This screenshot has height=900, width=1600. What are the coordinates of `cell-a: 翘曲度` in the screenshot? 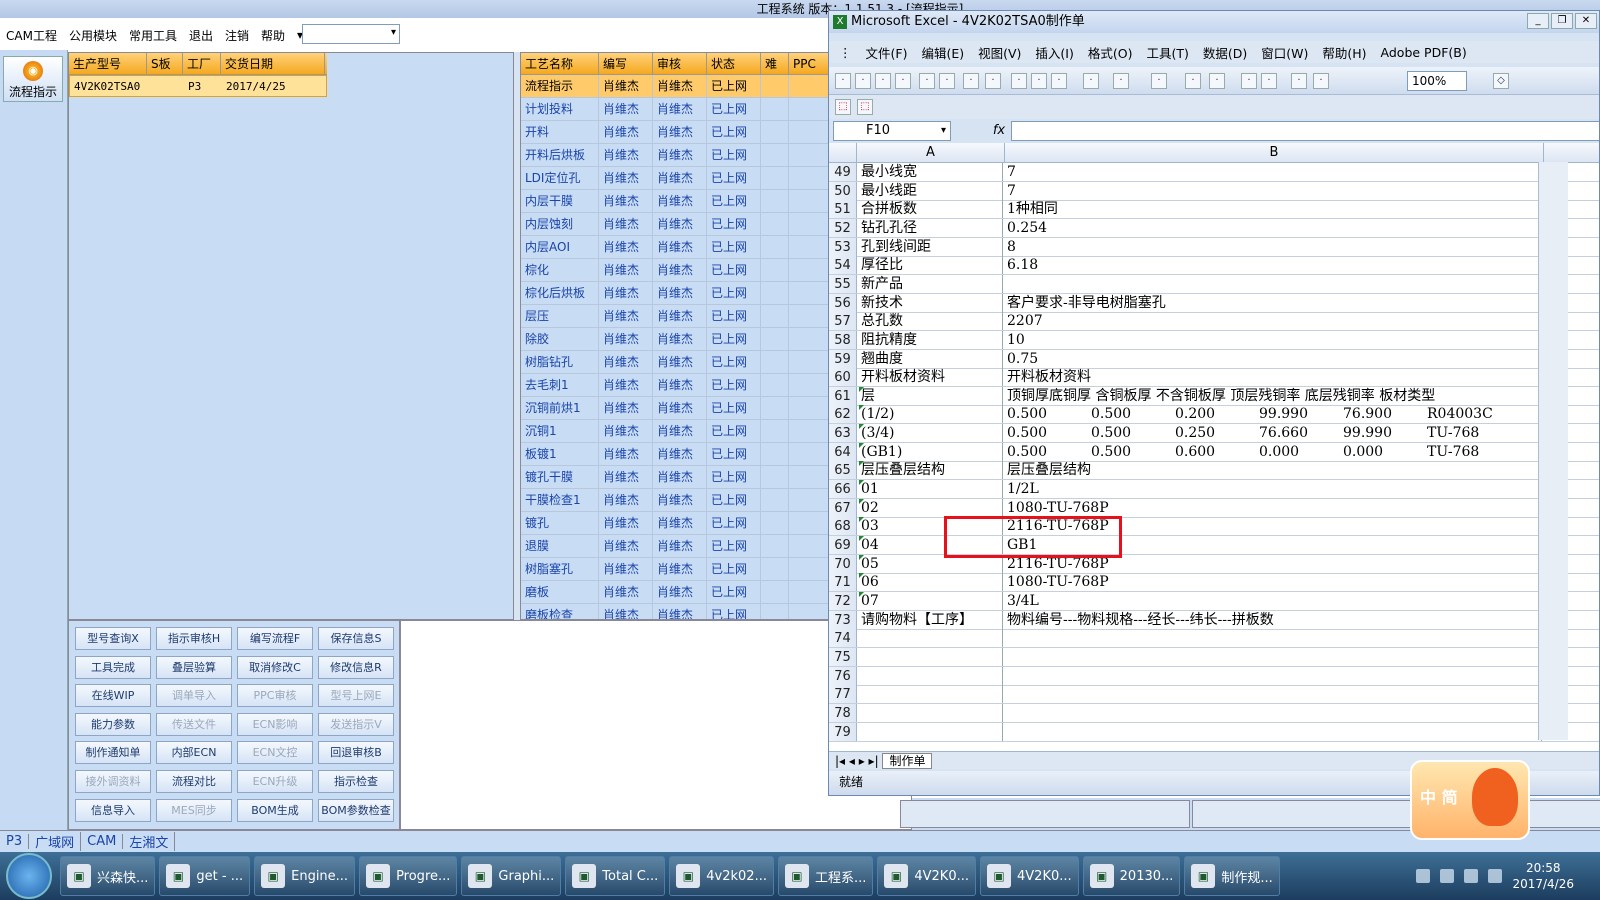 It's located at (931, 358).